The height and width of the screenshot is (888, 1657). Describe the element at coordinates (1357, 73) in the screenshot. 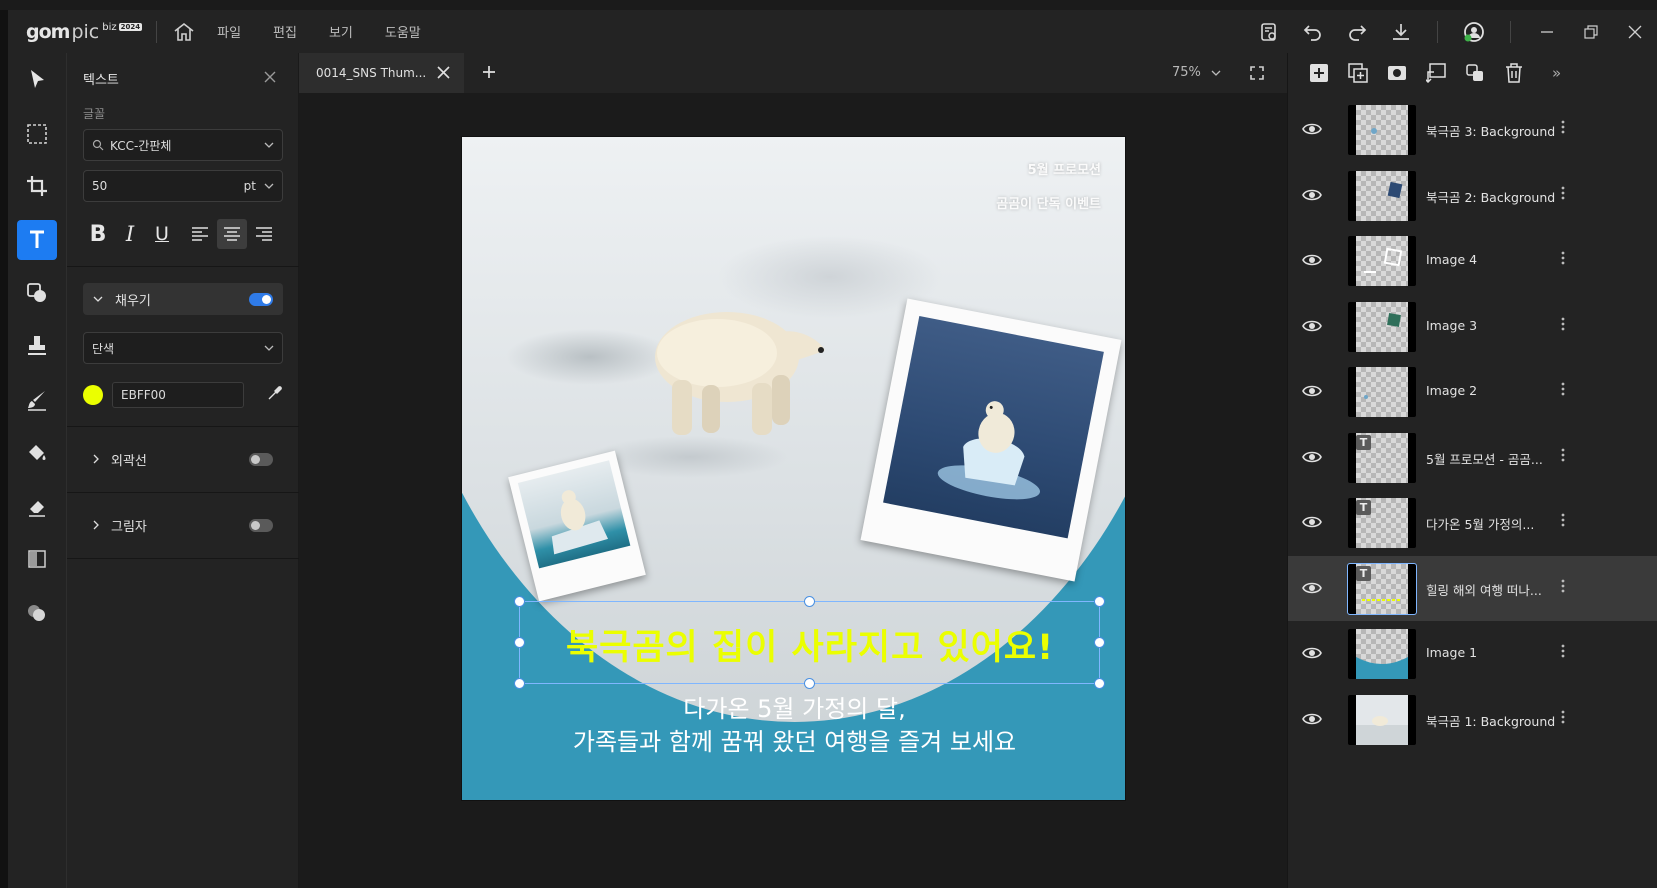

I see `duplicate-layer-button` at that location.